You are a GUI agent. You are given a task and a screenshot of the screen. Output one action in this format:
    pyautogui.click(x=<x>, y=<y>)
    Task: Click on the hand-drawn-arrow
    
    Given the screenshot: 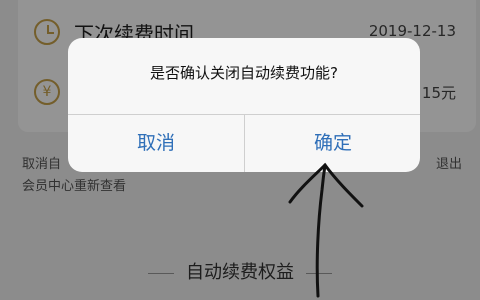 What is the action you would take?
    pyautogui.click(x=326, y=230)
    